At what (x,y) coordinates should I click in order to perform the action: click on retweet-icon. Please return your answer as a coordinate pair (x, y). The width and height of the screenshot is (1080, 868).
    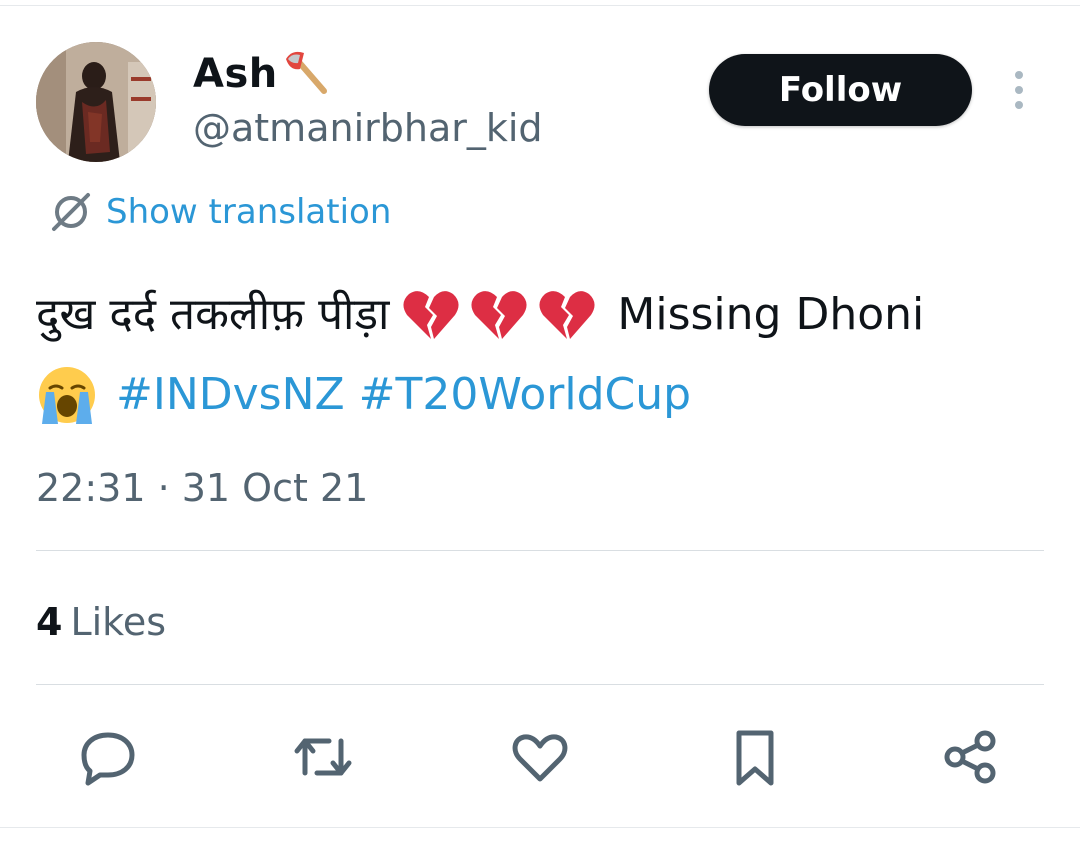
    Looking at the image, I should click on (323, 757).